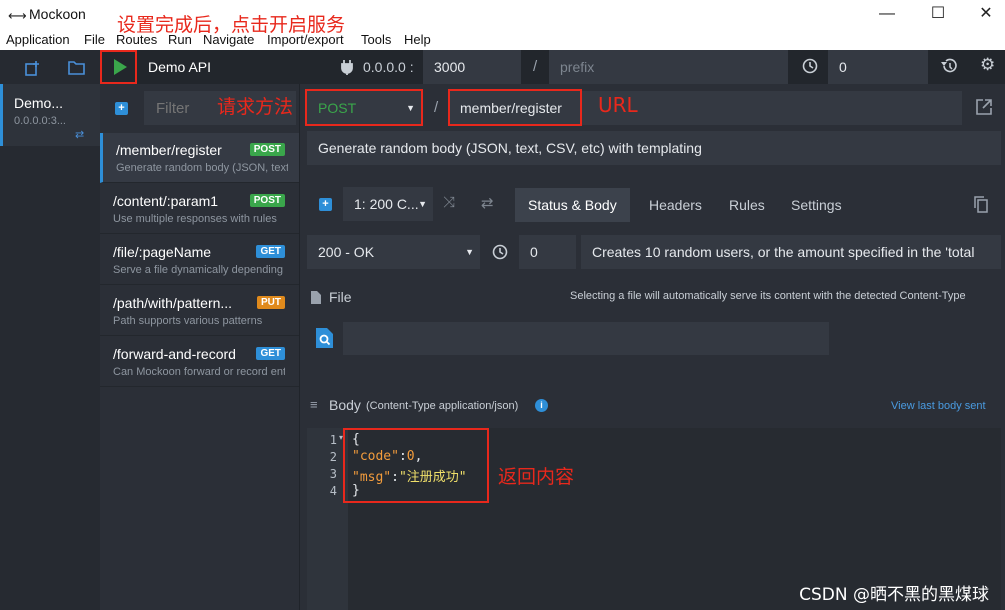 The width and height of the screenshot is (1005, 610). Describe the element at coordinates (705, 108) in the screenshot. I see `route-path-input: member/register` at that location.